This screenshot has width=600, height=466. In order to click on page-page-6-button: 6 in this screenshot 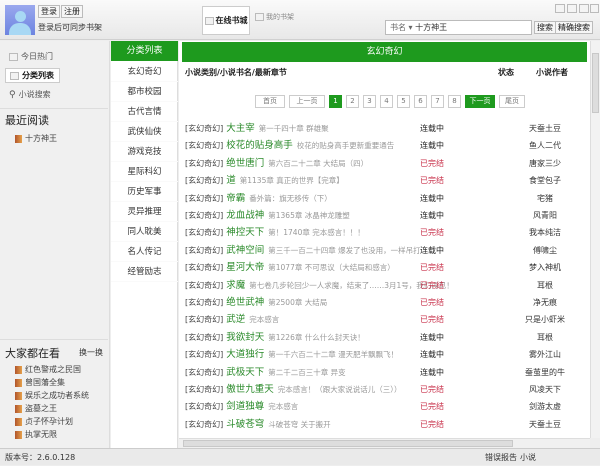, I will do `click(420, 101)`.